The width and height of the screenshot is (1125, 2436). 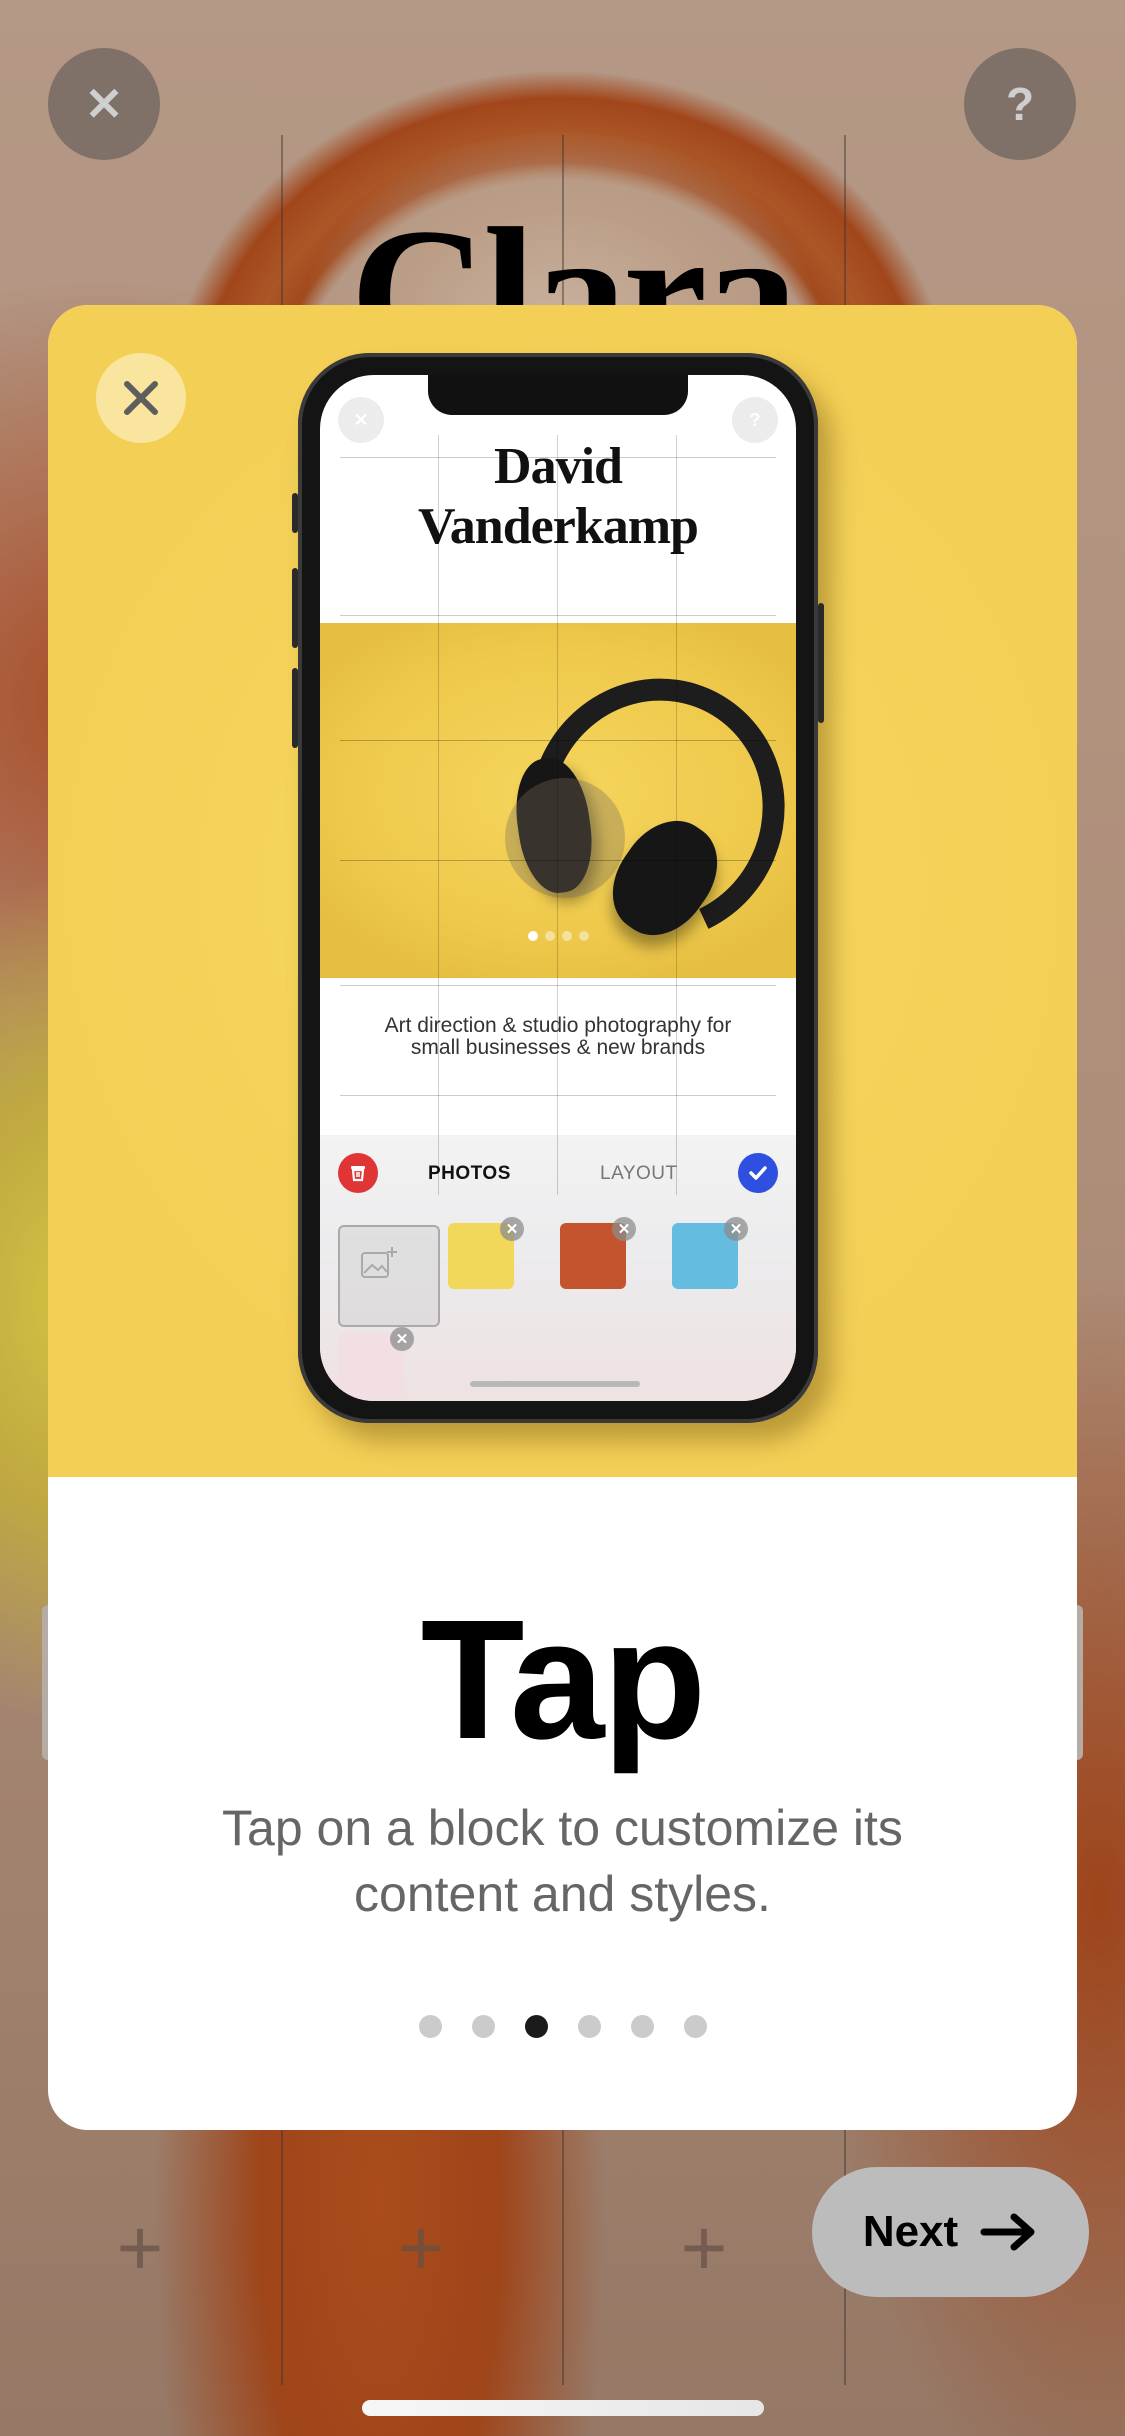 I want to click on preview-thumbnail-ice-cream: ✕, so click(x=710, y=1253).